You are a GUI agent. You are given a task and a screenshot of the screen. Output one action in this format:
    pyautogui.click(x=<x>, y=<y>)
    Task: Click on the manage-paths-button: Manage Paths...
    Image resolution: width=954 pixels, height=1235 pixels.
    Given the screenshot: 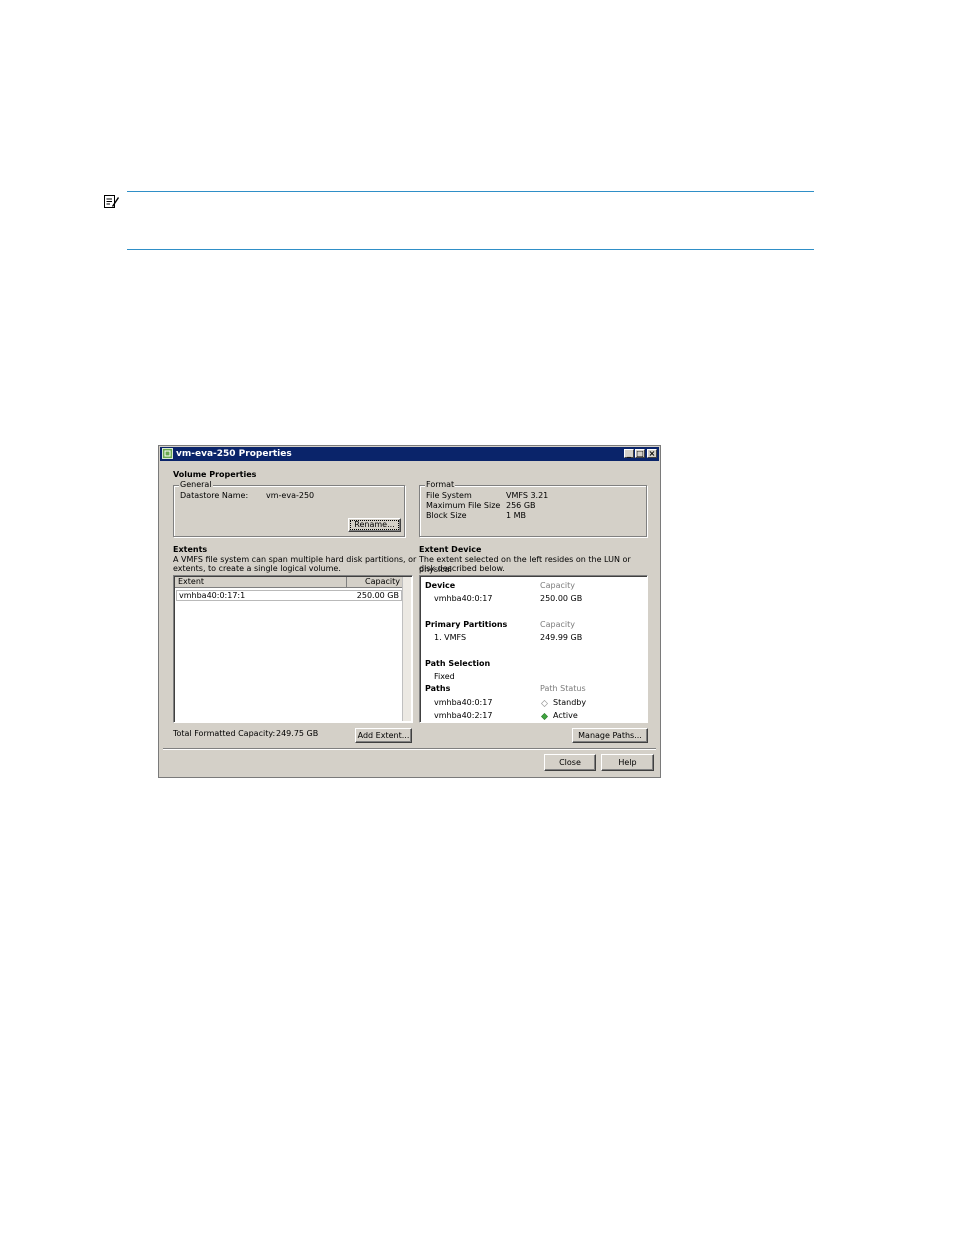 What is the action you would take?
    pyautogui.click(x=610, y=735)
    